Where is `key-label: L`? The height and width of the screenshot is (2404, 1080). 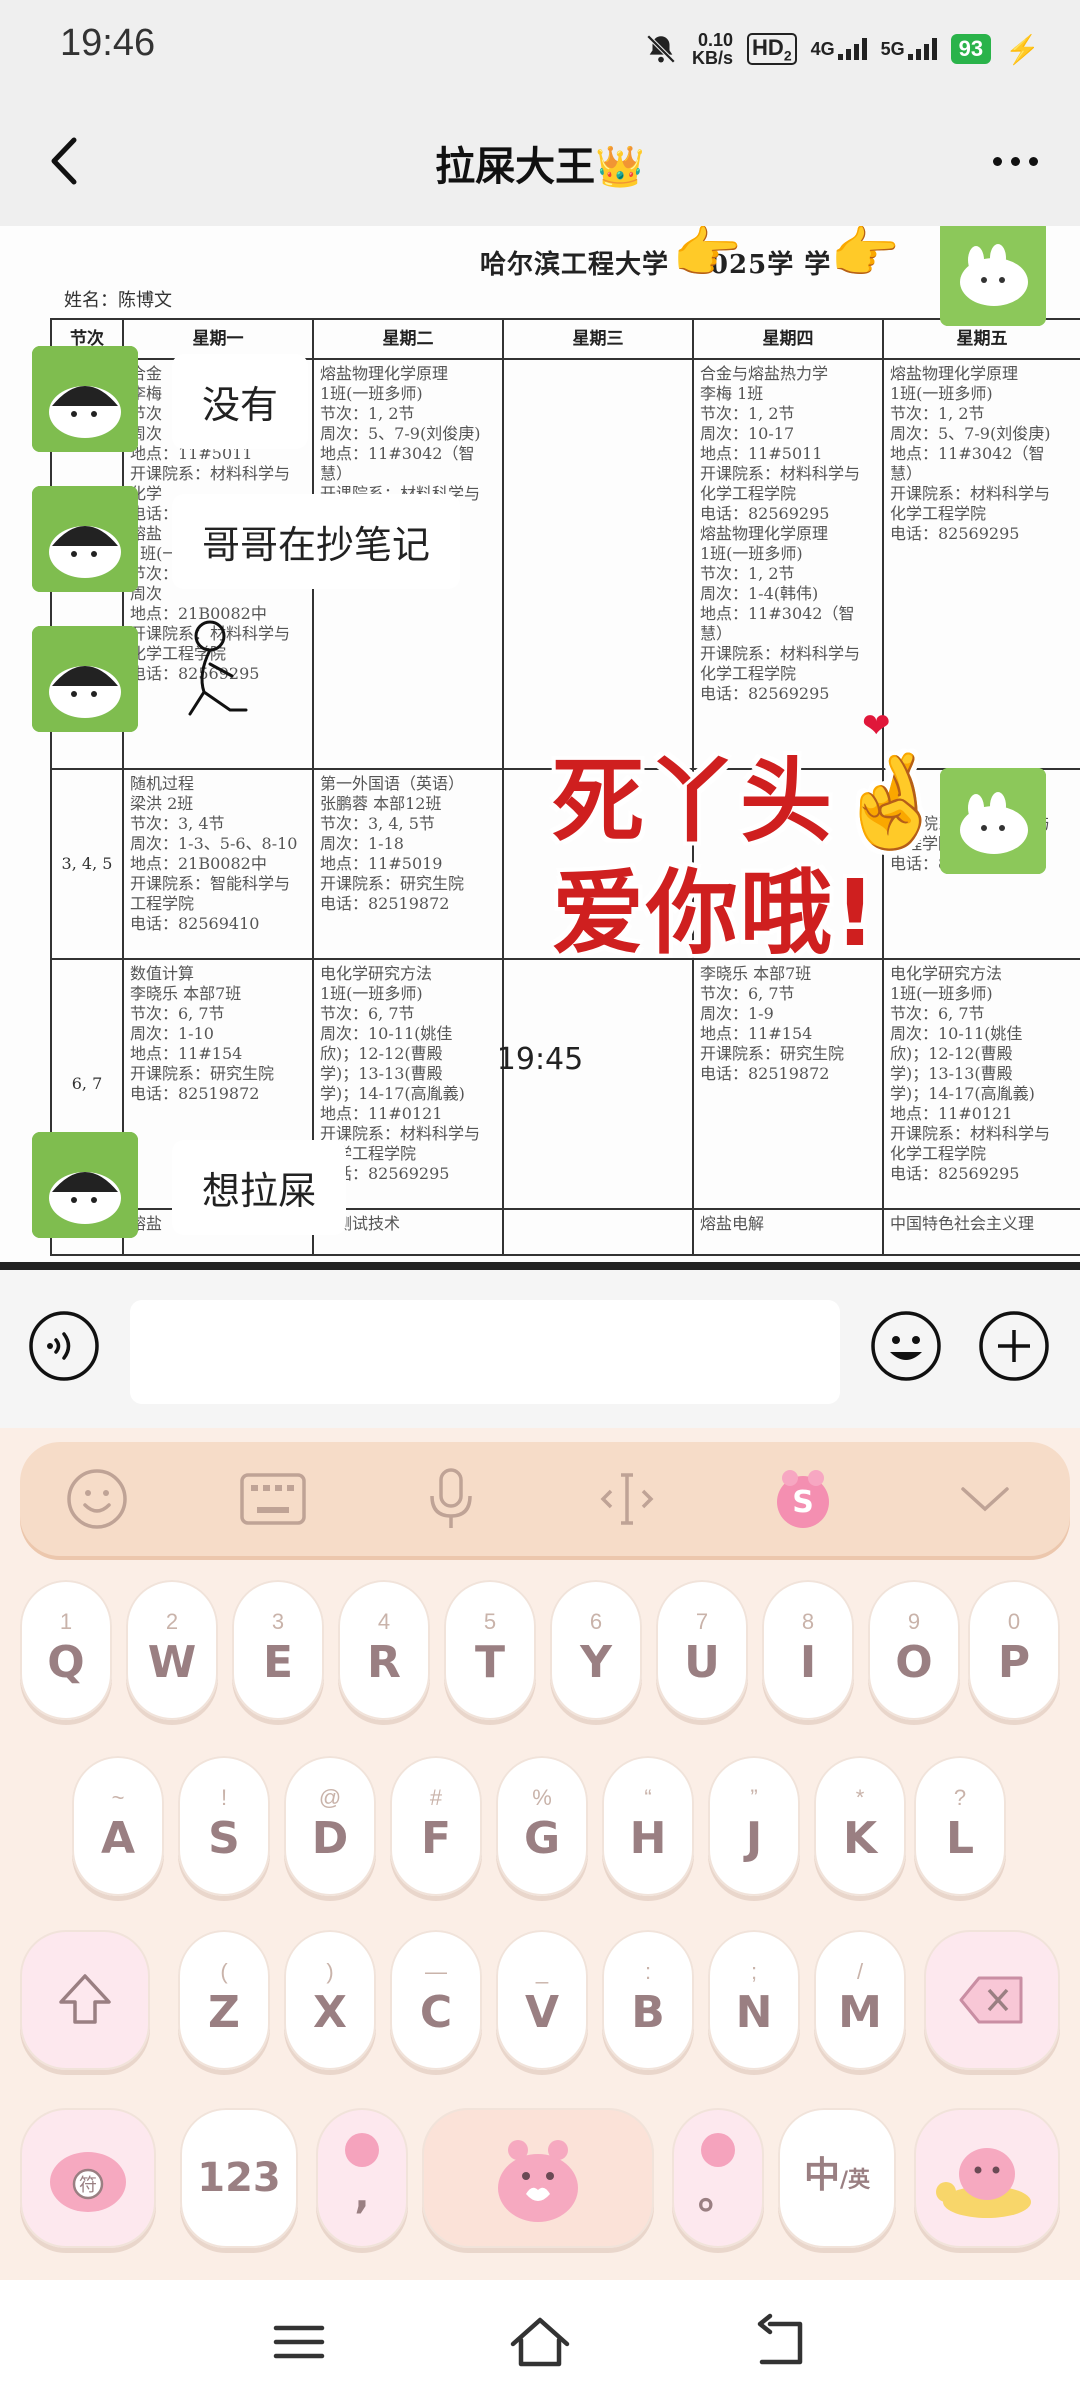
key-label: L is located at coordinates (960, 1838).